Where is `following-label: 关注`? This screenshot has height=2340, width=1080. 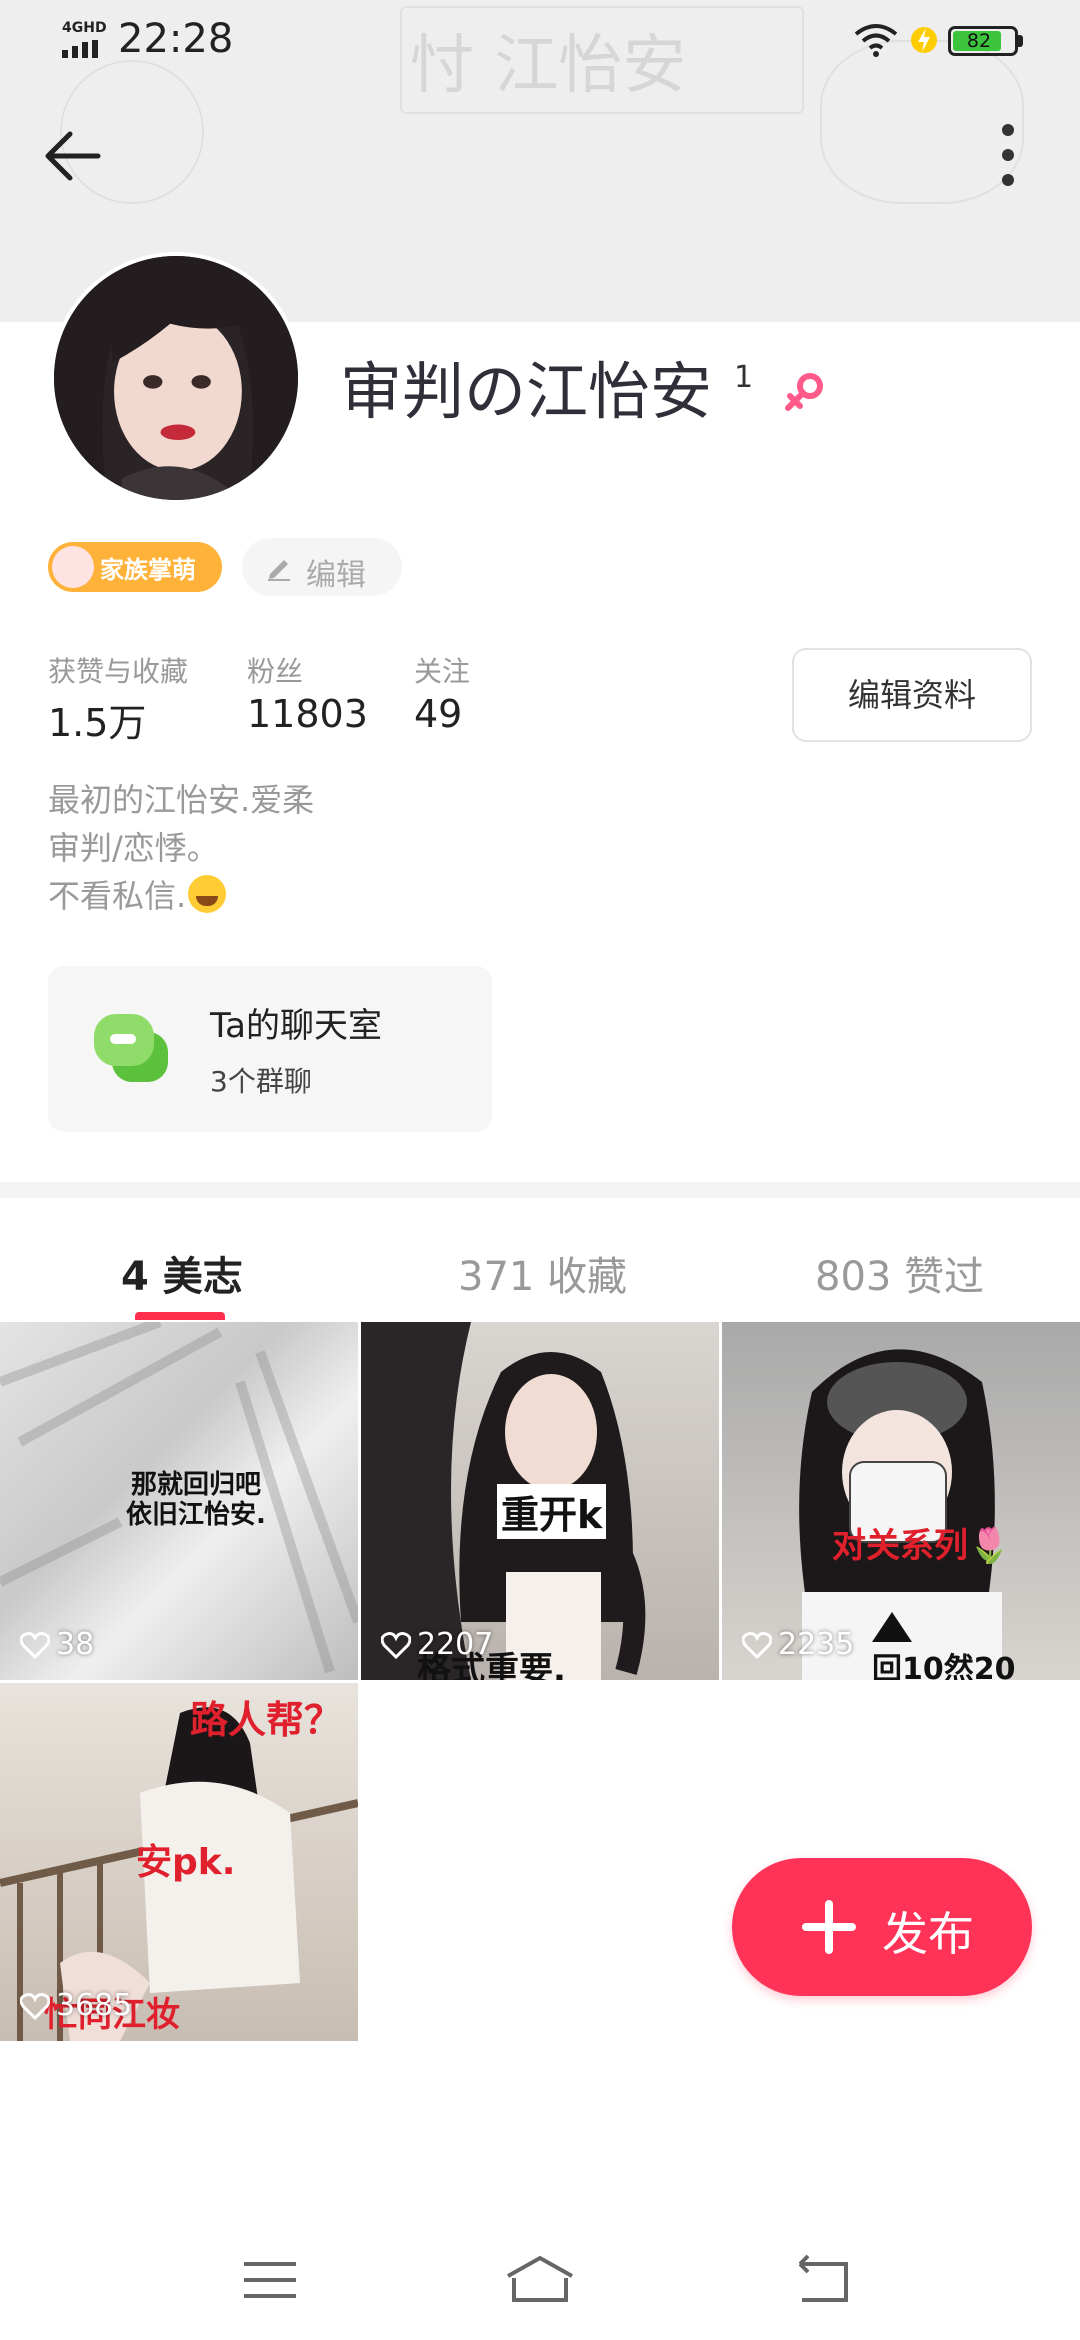
following-label: 关注 is located at coordinates (442, 671).